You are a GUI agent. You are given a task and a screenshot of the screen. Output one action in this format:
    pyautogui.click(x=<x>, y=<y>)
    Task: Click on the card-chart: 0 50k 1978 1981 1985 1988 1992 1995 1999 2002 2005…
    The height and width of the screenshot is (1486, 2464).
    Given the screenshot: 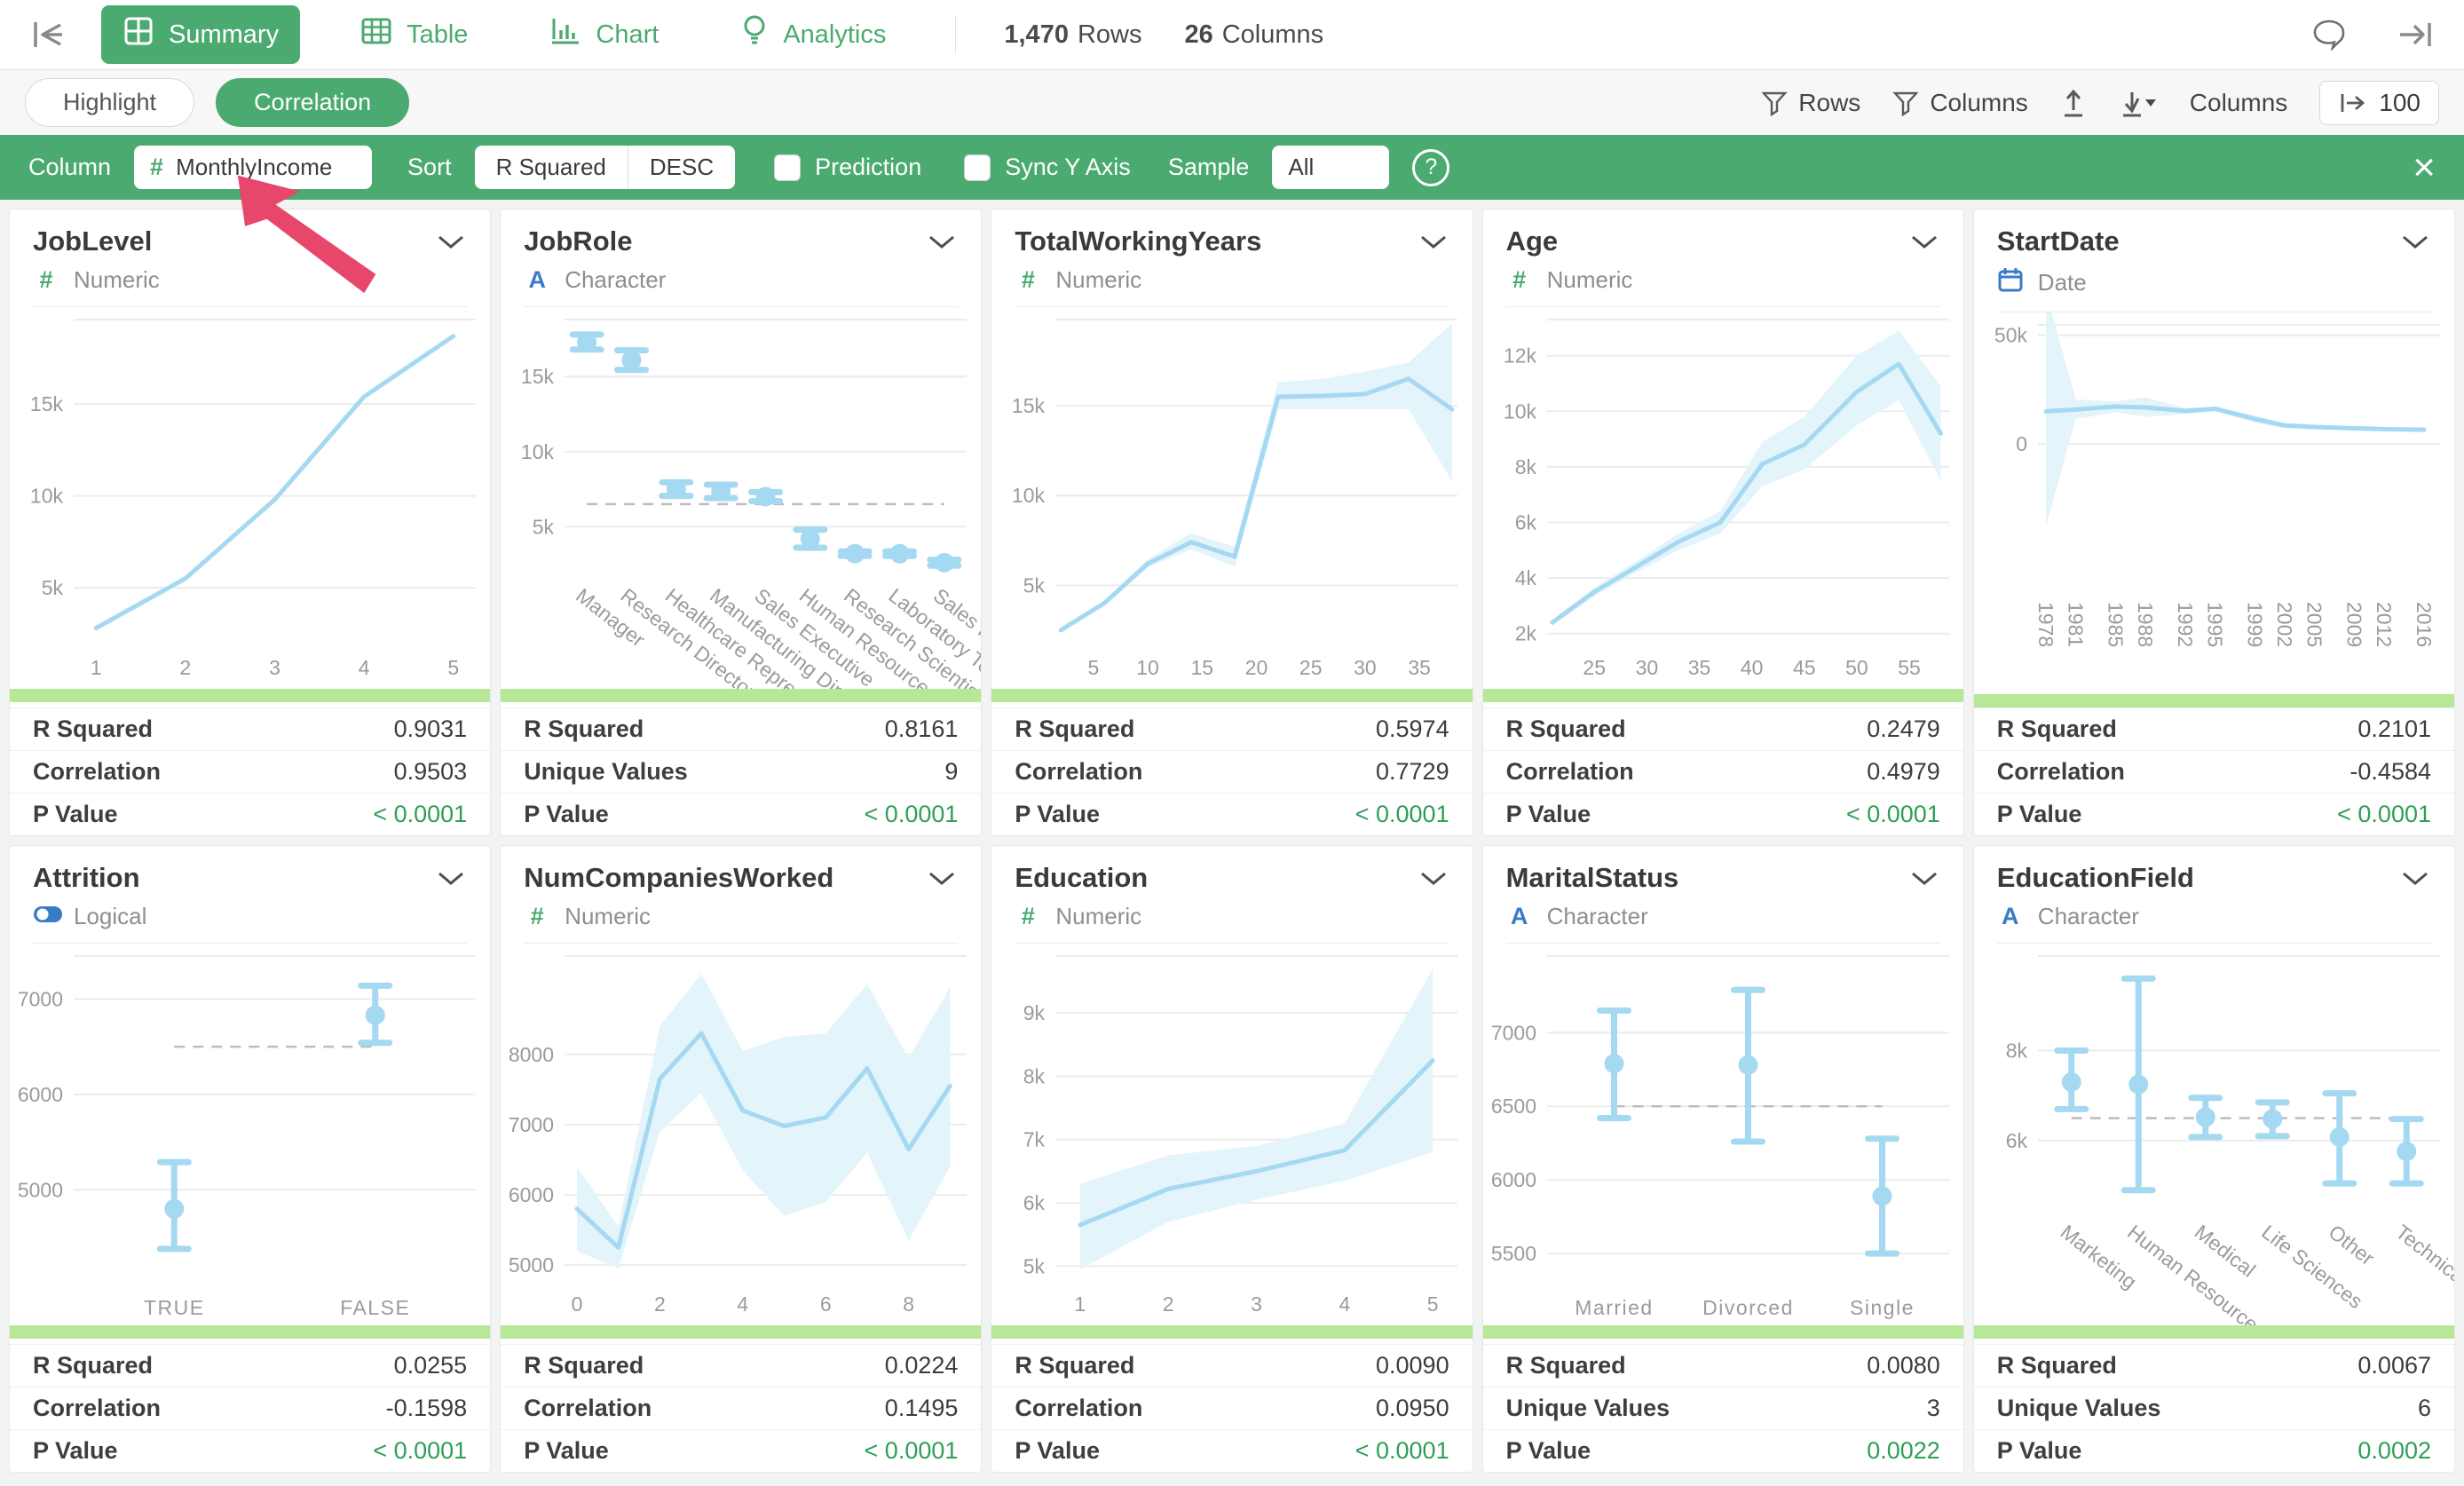 What is the action you would take?
    pyautogui.click(x=2217, y=479)
    